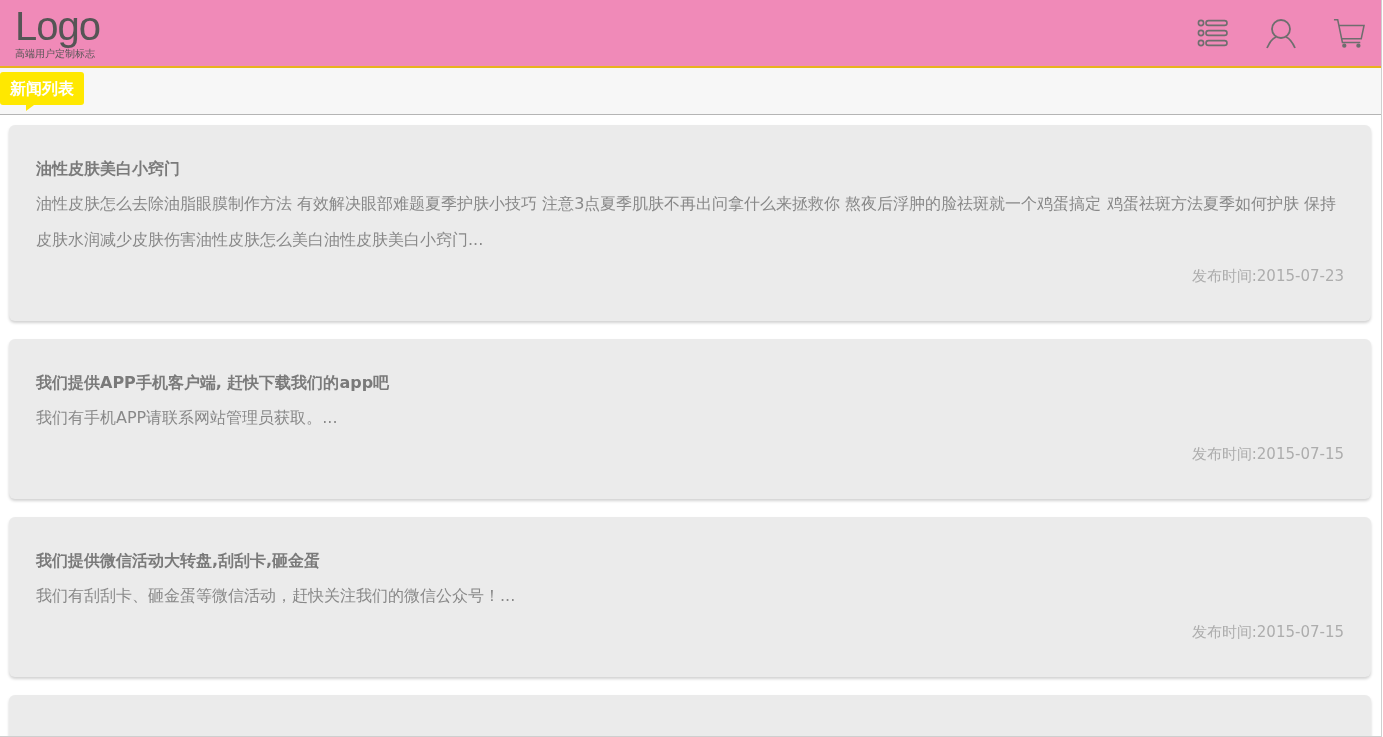  What do you see at coordinates (1349, 33) in the screenshot?
I see `cart-icon` at bounding box center [1349, 33].